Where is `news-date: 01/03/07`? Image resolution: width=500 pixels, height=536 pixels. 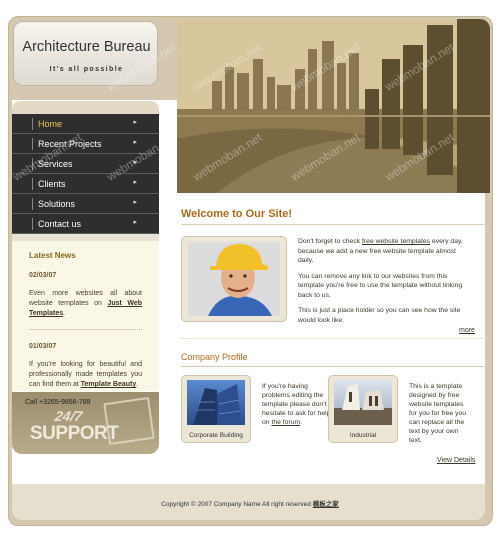 news-date: 01/03/07 is located at coordinates (43, 346).